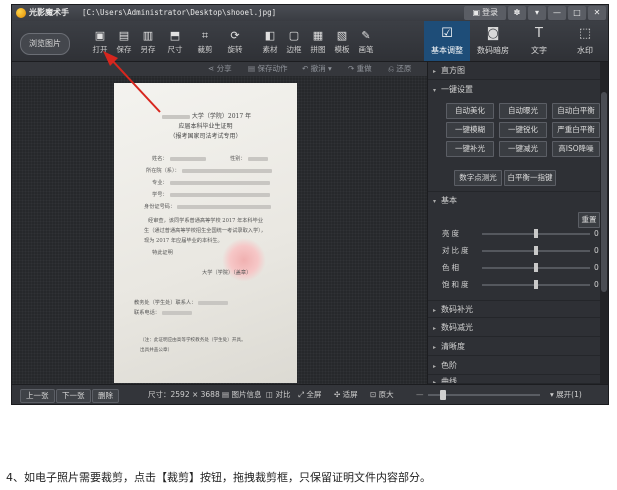  I want to click on annotation-arrow, so click(132, 82).